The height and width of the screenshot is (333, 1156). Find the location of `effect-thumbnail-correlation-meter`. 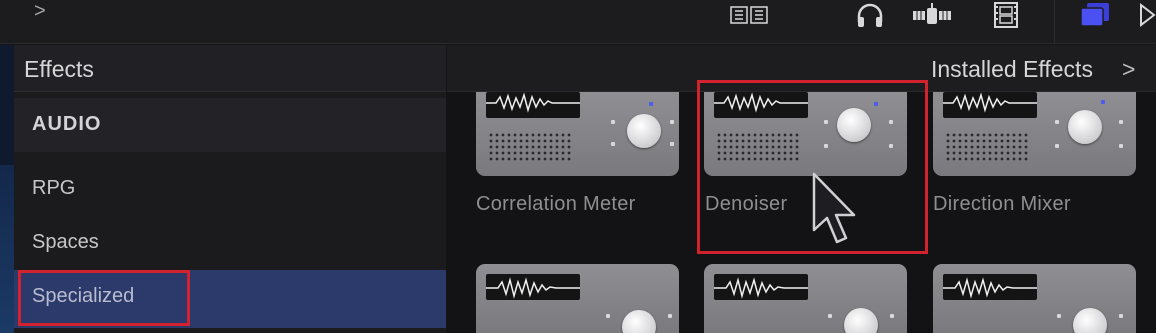

effect-thumbnail-correlation-meter is located at coordinates (577, 134).